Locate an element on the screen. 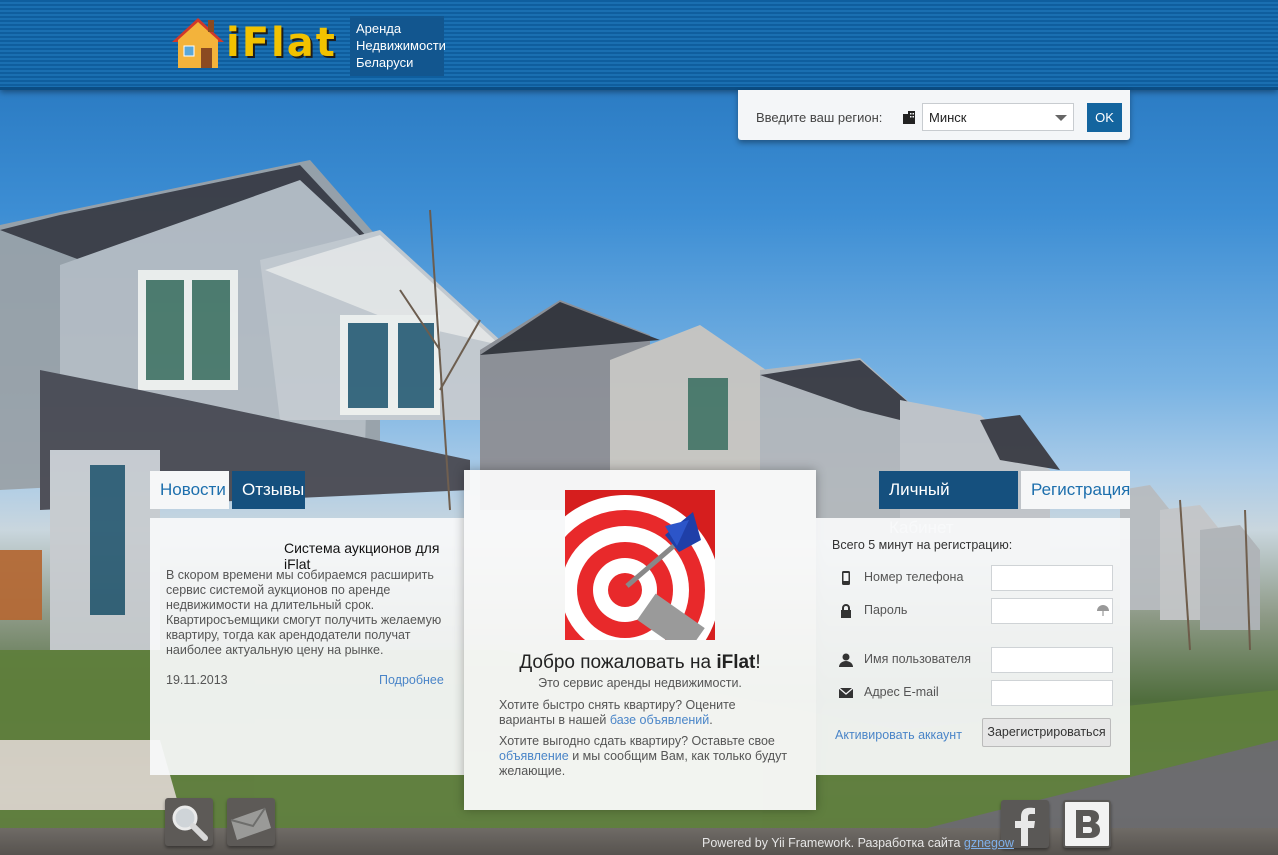 This screenshot has height=855, width=1278. search-icon is located at coordinates (190, 823).